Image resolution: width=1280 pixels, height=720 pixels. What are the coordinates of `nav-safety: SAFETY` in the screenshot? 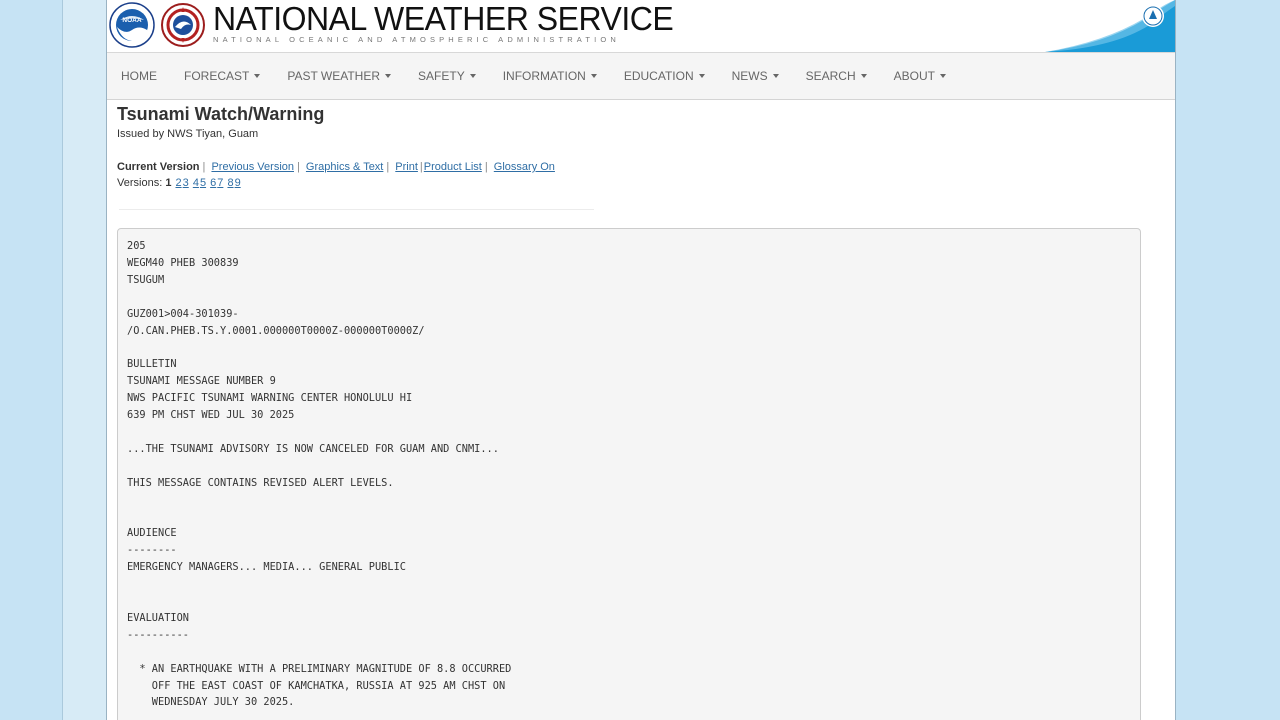 It's located at (447, 76).